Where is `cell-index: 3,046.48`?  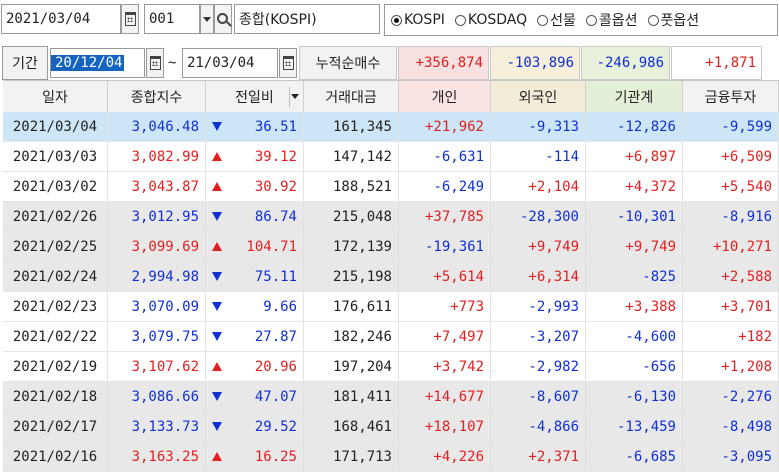
cell-index: 3,046.48 is located at coordinates (157, 127).